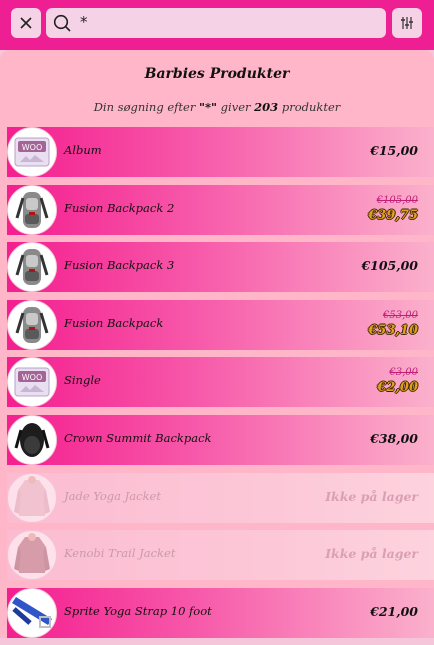 This screenshot has height=645, width=434. I want to click on product-old-price: €3,00, so click(403, 373).